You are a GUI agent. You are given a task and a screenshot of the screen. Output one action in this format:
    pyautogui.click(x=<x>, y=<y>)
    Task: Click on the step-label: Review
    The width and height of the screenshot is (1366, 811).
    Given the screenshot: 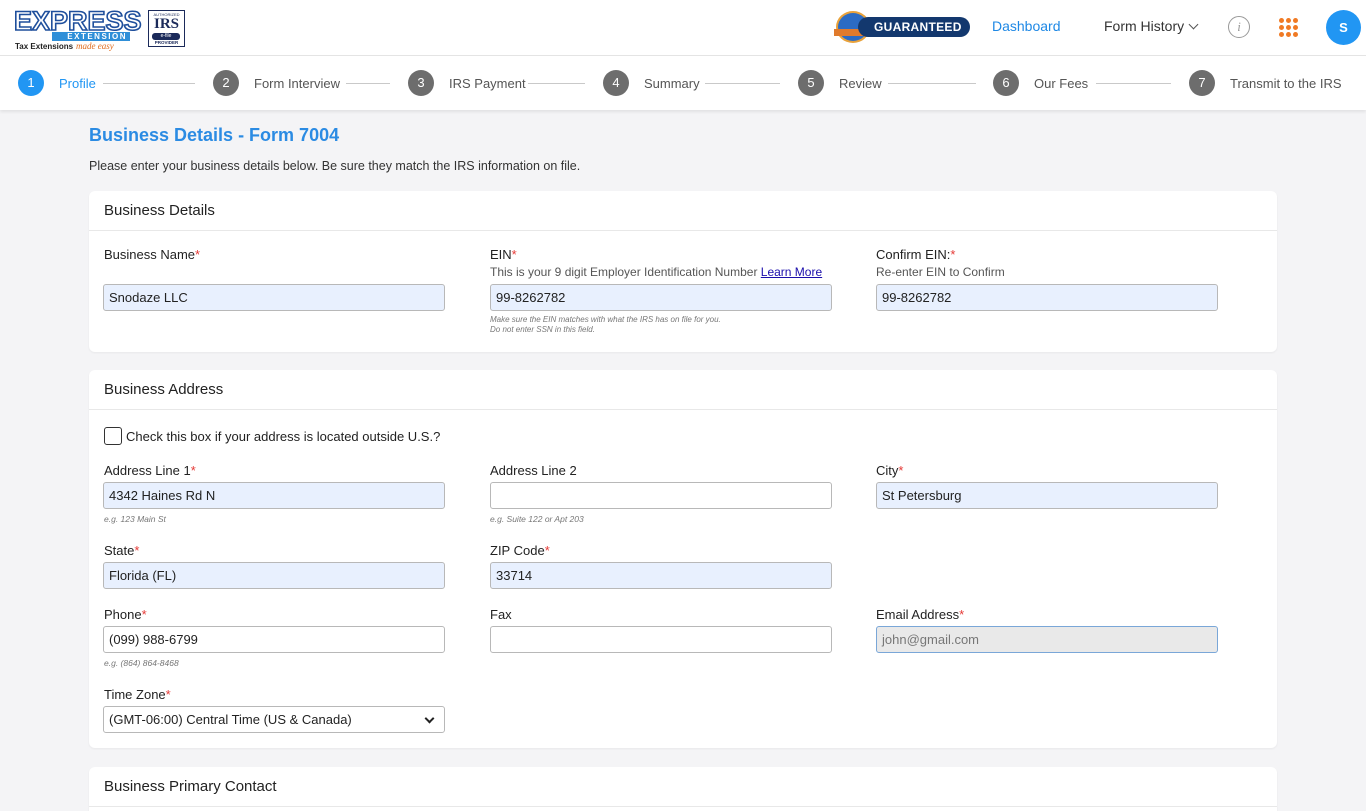 What is the action you would take?
    pyautogui.click(x=860, y=83)
    